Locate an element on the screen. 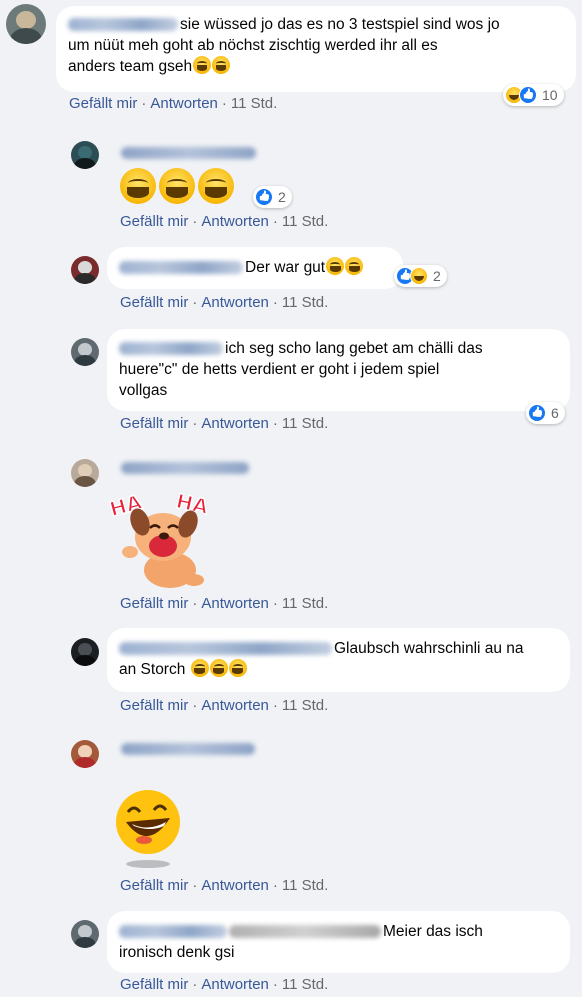 The image size is (582, 997). reaction-summary: 6 is located at coordinates (545, 413).